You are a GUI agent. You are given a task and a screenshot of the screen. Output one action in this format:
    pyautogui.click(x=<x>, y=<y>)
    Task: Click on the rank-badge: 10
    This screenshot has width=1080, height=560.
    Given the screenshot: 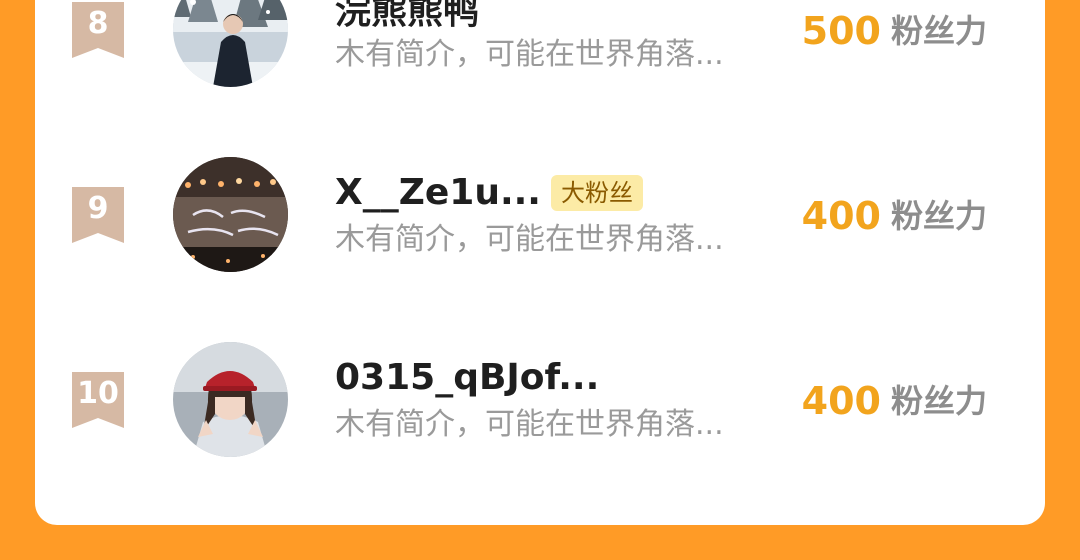 What is the action you would take?
    pyautogui.click(x=98, y=400)
    